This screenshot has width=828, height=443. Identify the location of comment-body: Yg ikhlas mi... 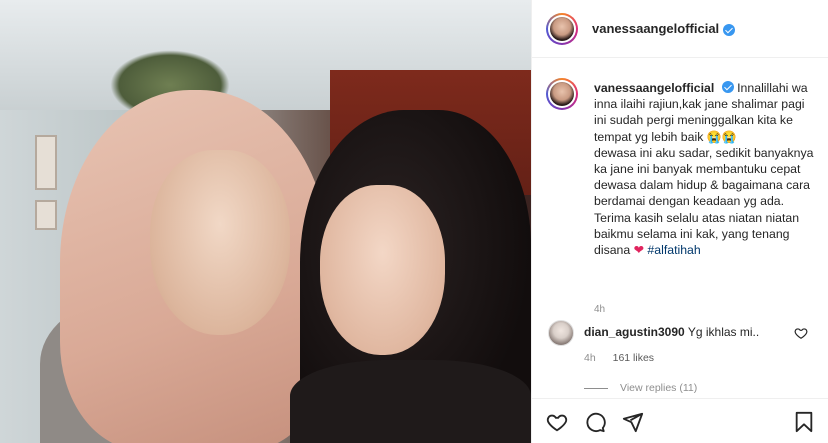
(723, 332).